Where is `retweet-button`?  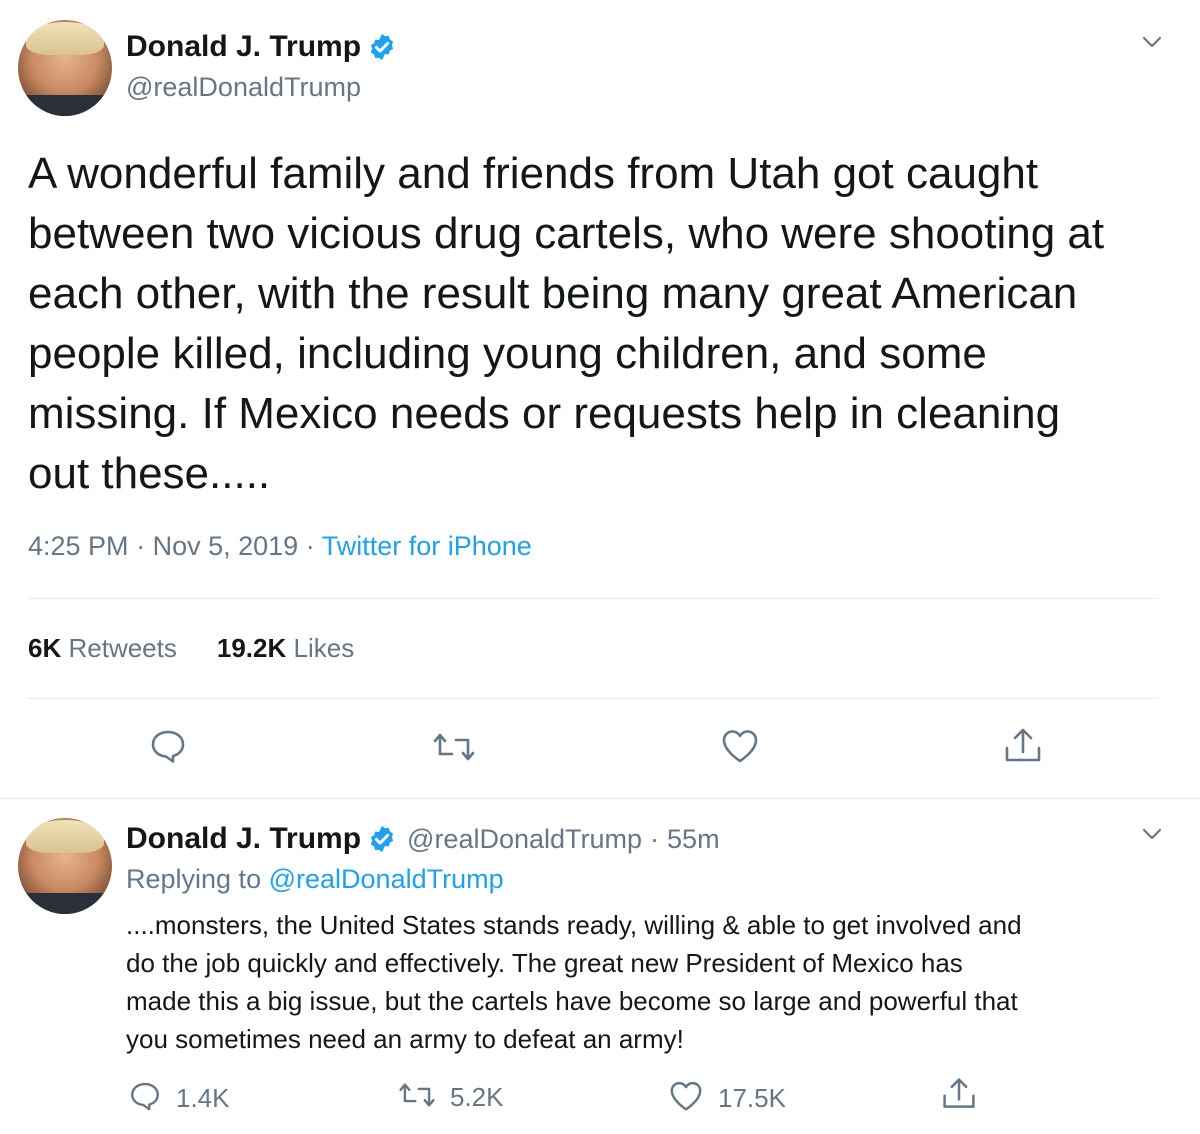
retweet-button is located at coordinates (454, 749).